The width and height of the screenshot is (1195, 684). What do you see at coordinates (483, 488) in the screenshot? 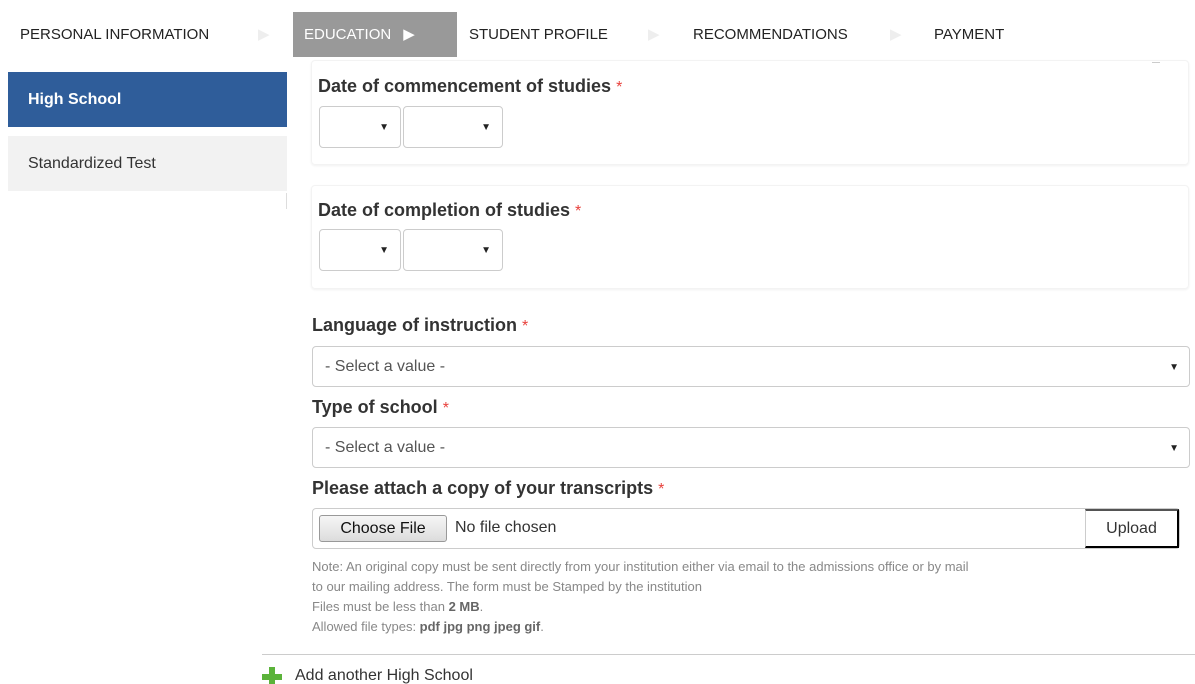
I see `label-text: Please attach a copy of your transcripts` at bounding box center [483, 488].